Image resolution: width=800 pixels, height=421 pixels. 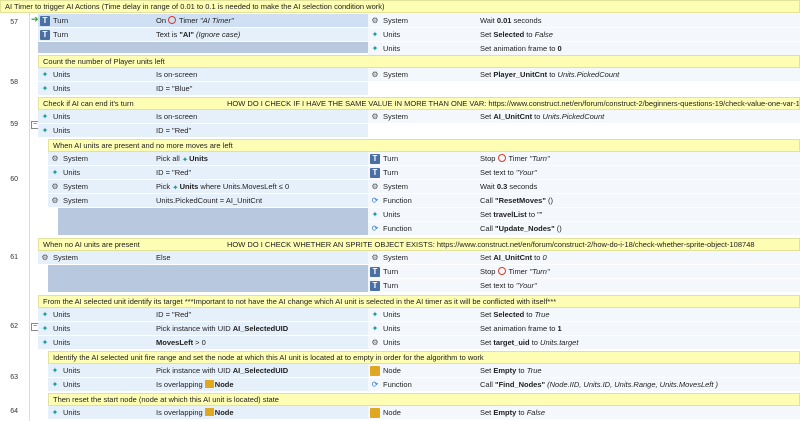 I want to click on line-number: 61, so click(x=14, y=257).